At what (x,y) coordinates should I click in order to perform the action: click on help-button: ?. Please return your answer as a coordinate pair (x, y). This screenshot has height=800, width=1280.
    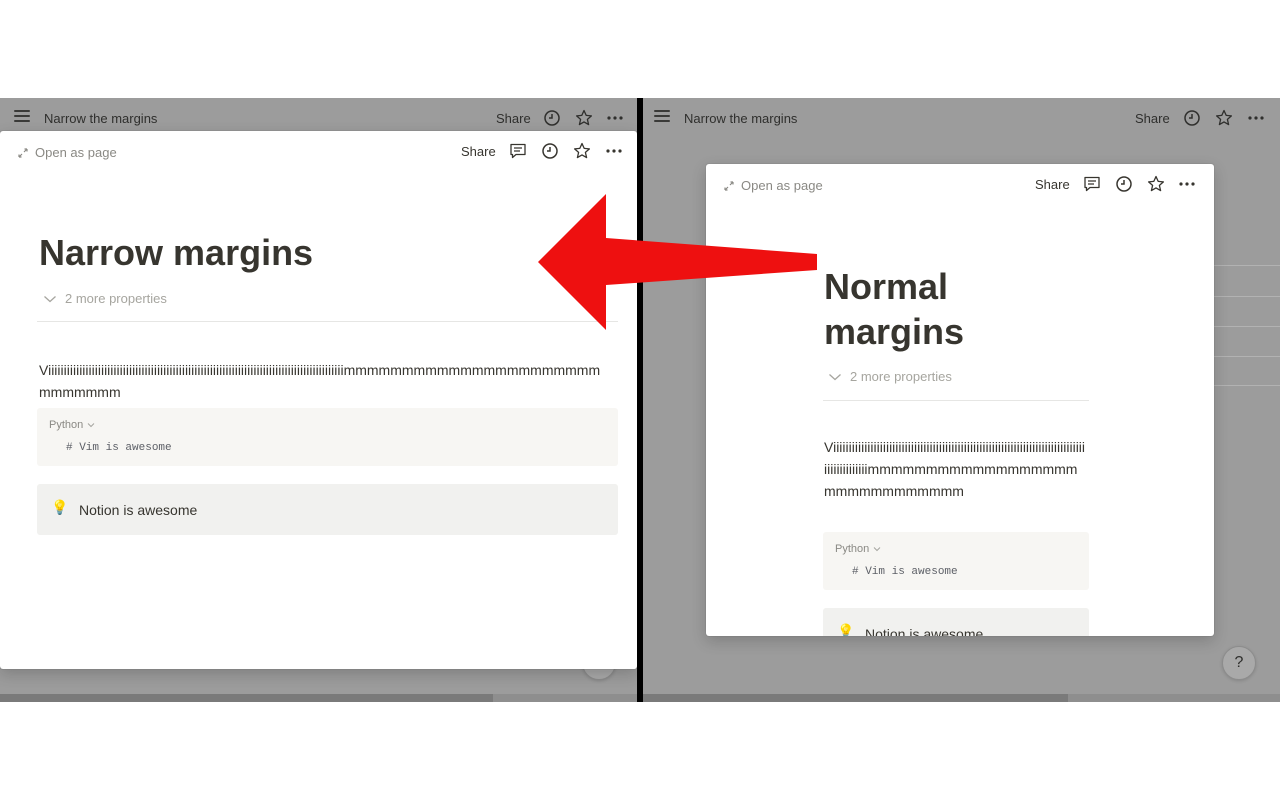
    Looking at the image, I should click on (1239, 663).